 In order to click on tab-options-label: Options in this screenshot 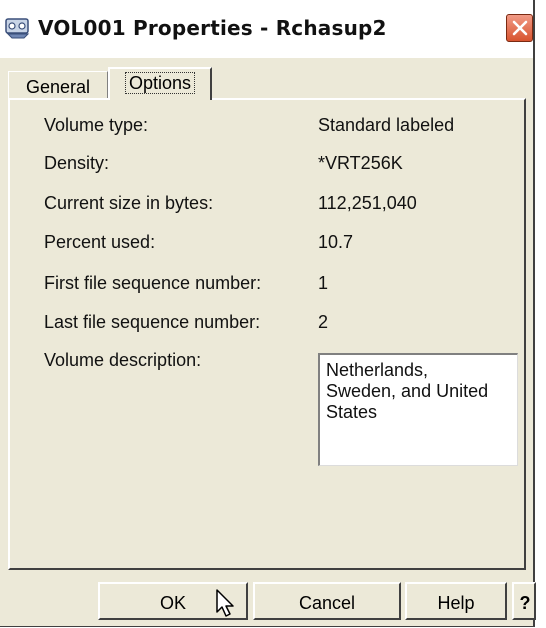, I will do `click(160, 83)`.